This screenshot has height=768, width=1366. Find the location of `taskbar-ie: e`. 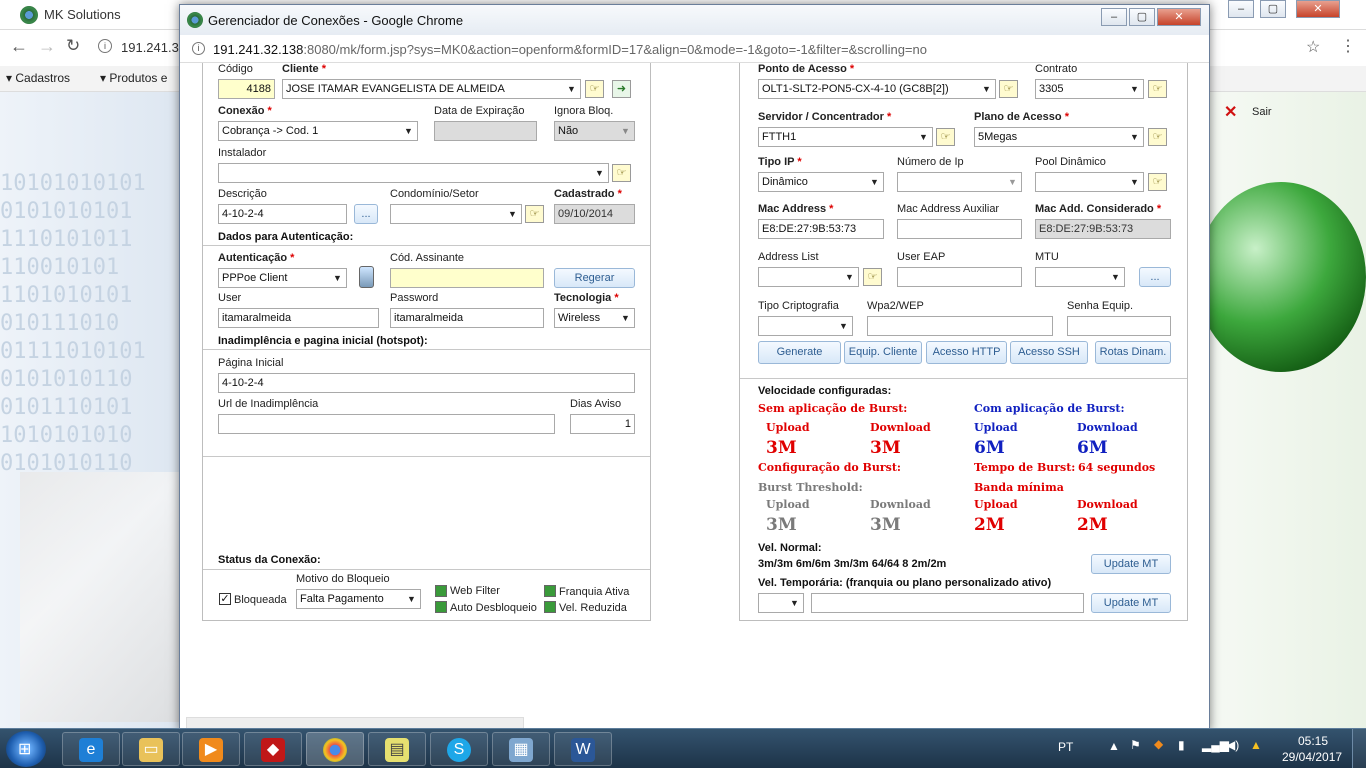

taskbar-ie: e is located at coordinates (91, 749).